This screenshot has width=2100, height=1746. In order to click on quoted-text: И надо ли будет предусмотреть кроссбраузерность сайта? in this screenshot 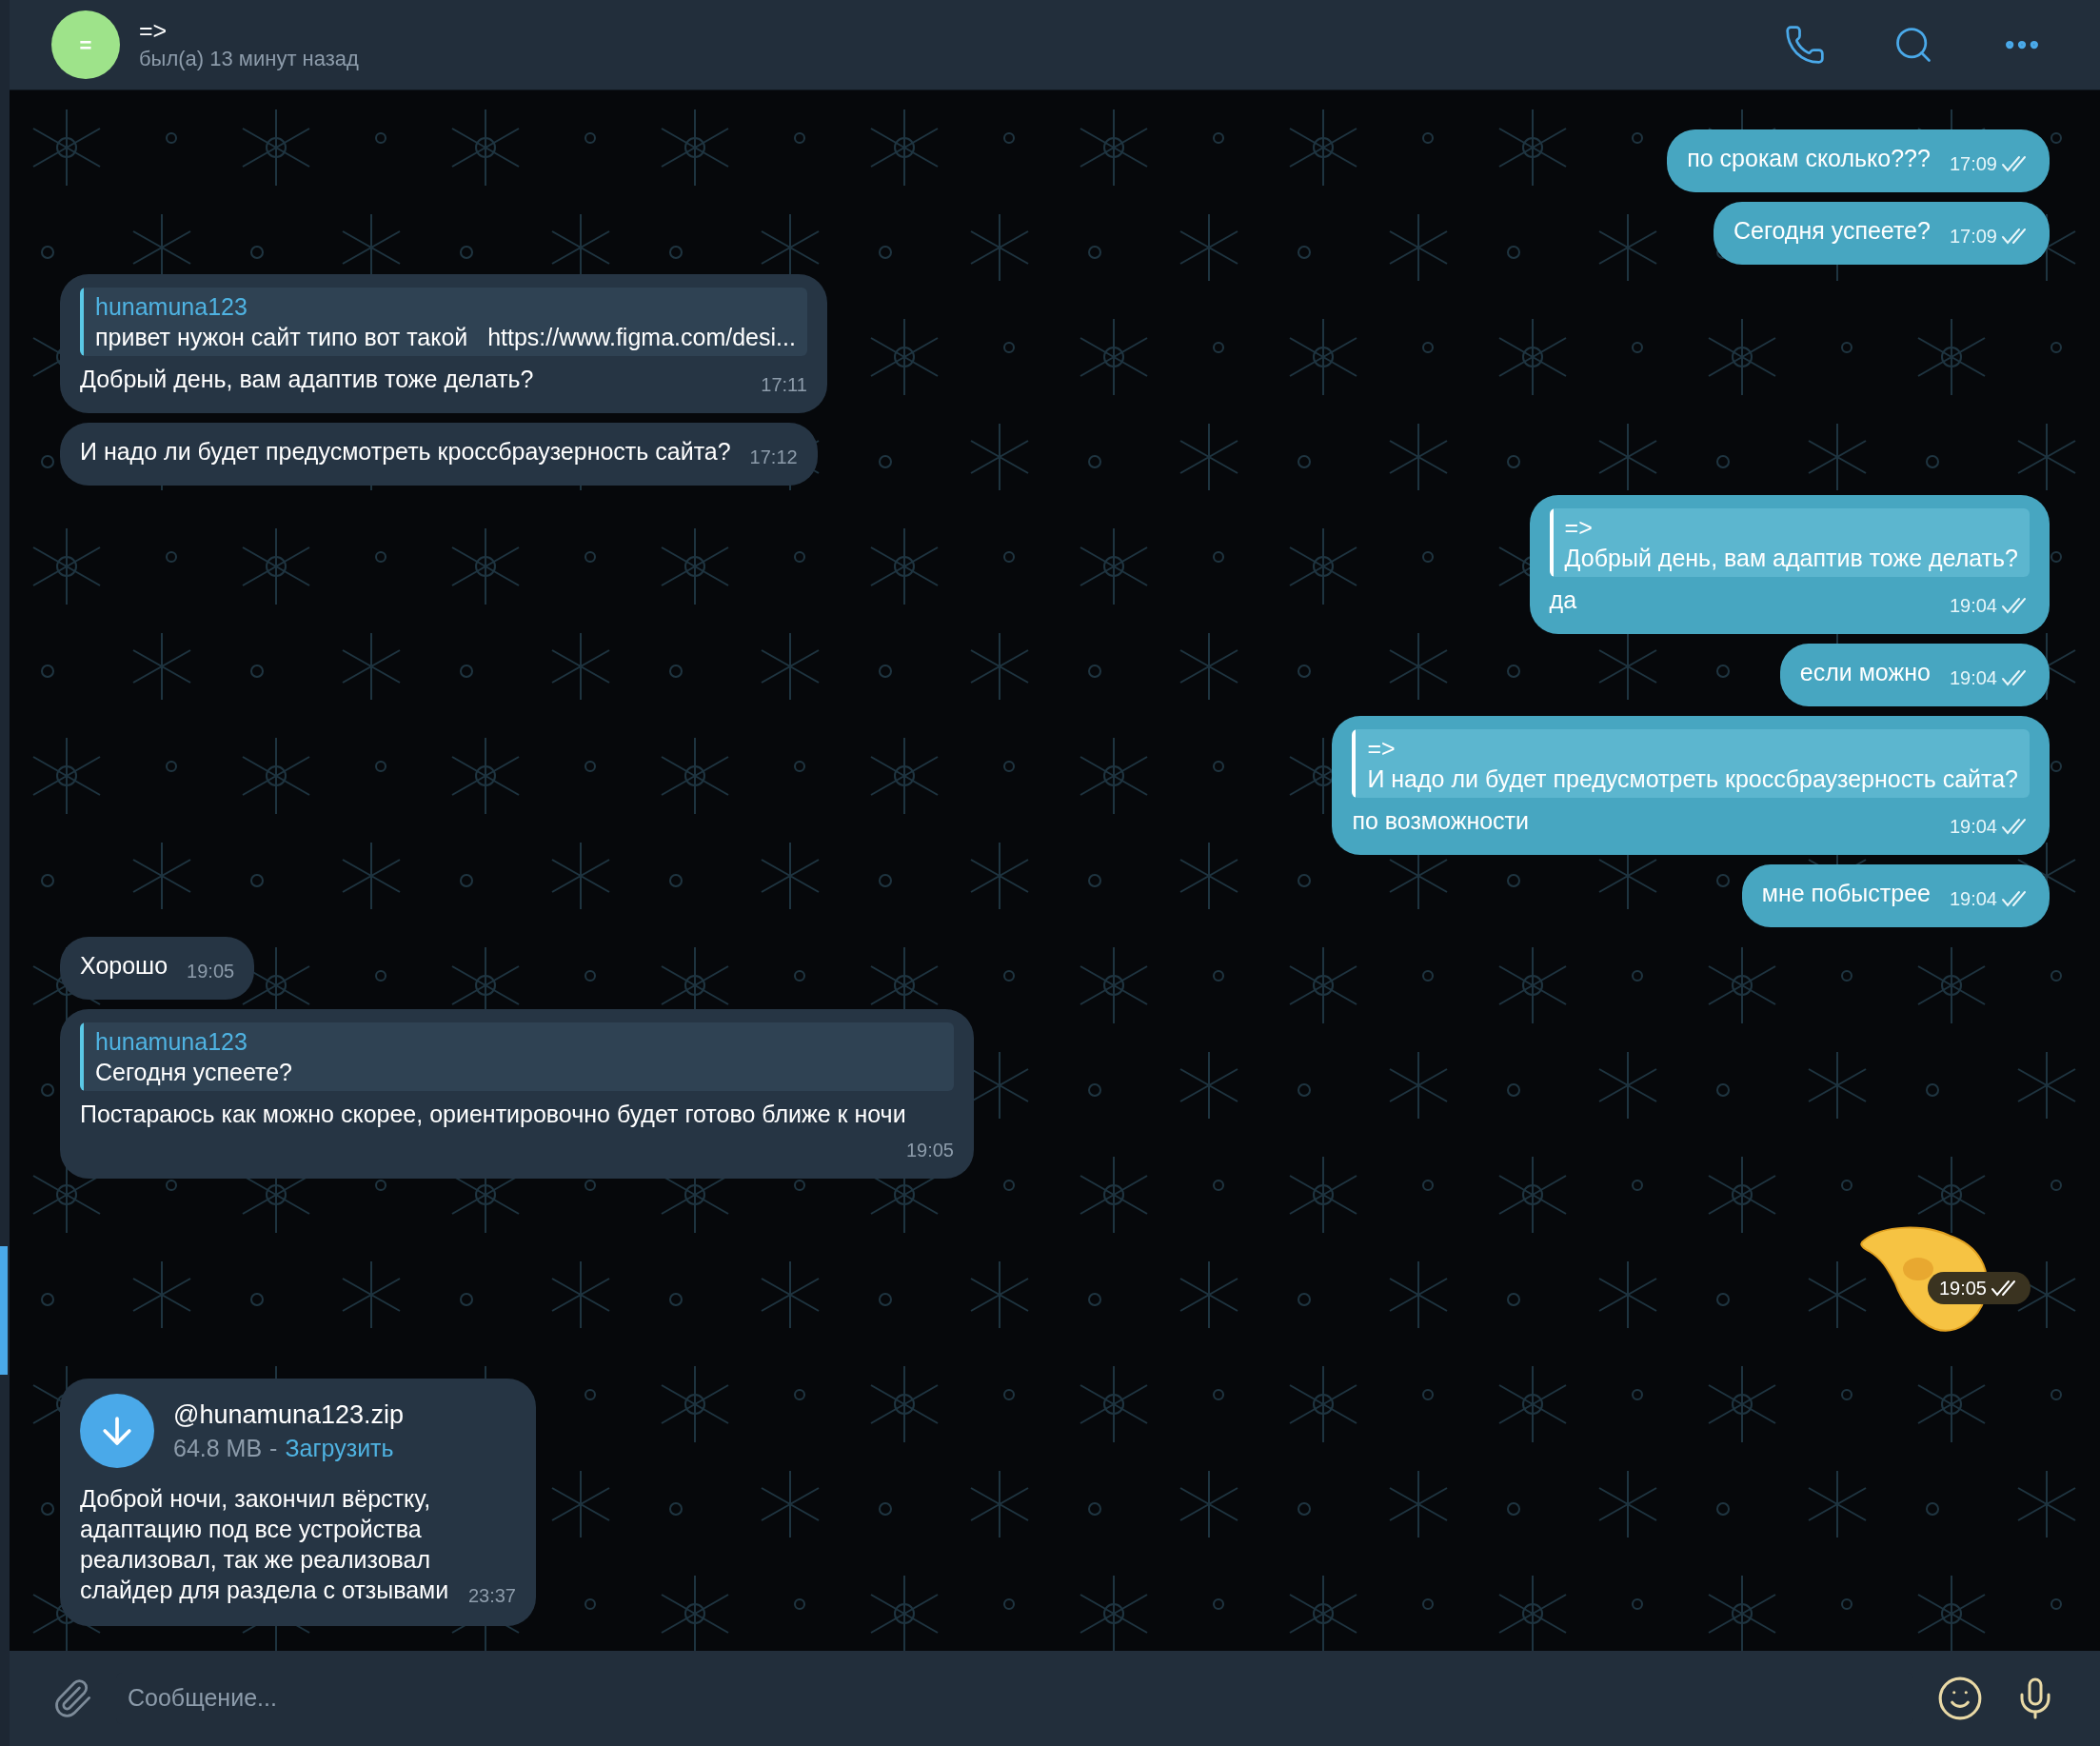, I will do `click(1693, 779)`.